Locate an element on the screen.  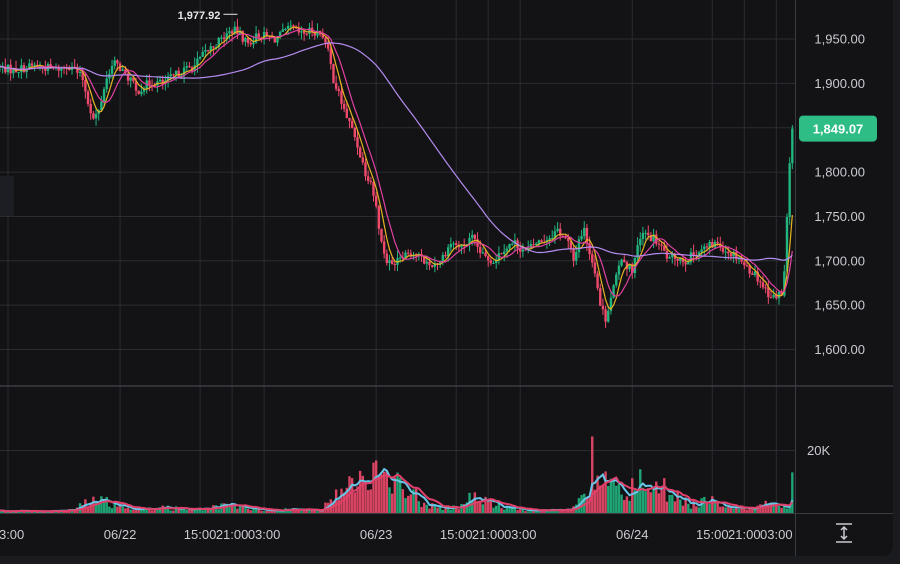
time-tick-label: 03:00 is located at coordinates (264, 534).